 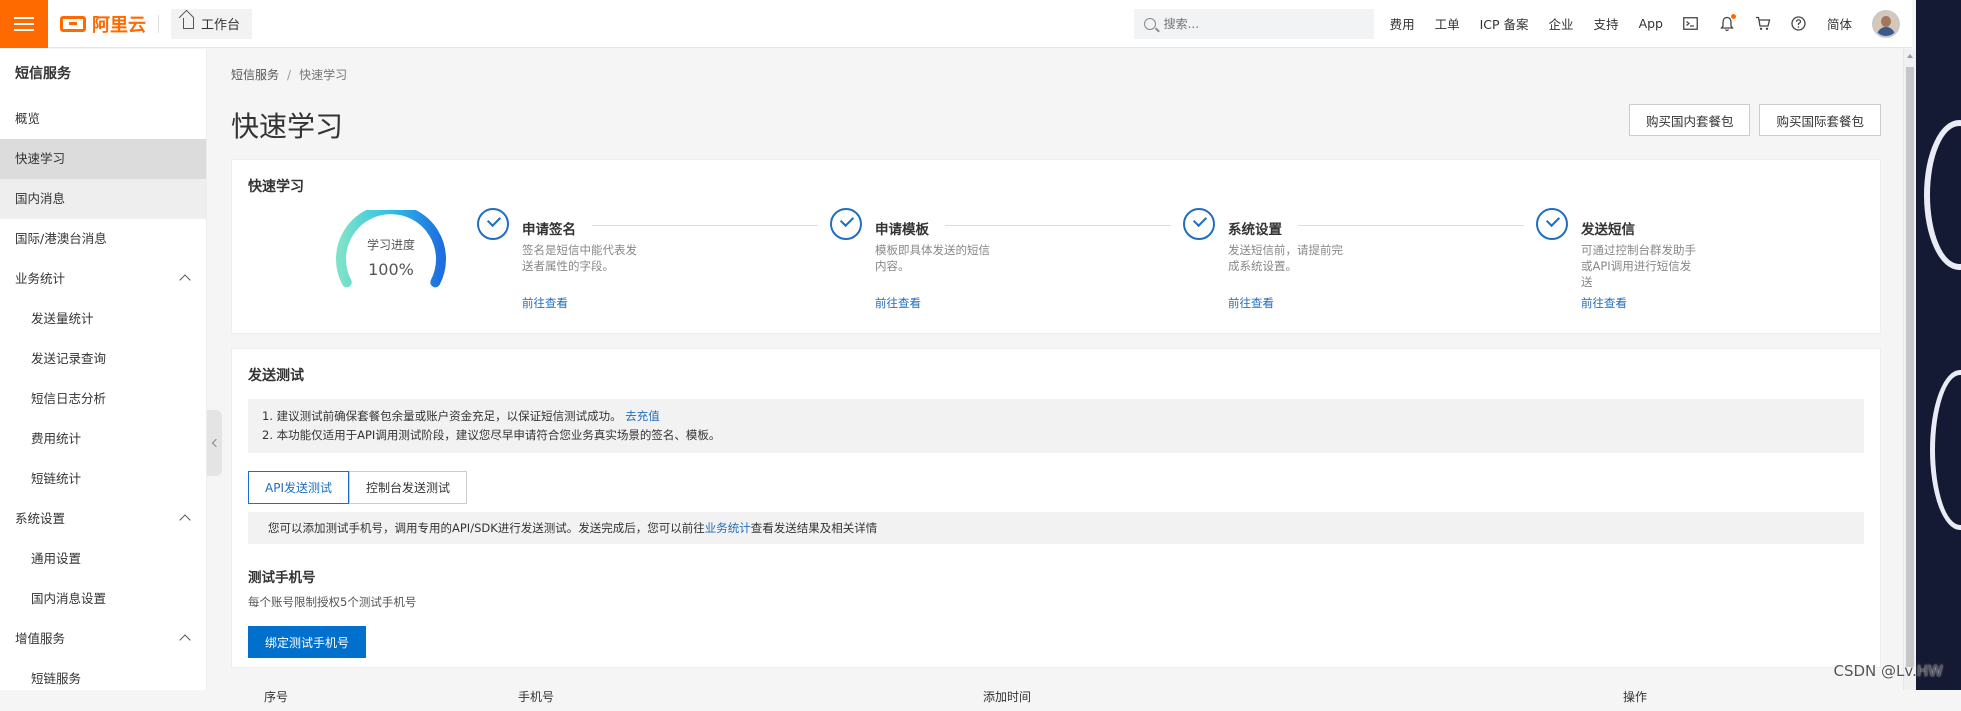 I want to click on step-description: 可通过控制台群发助手或API调用进行短信发送, so click(x=1638, y=266).